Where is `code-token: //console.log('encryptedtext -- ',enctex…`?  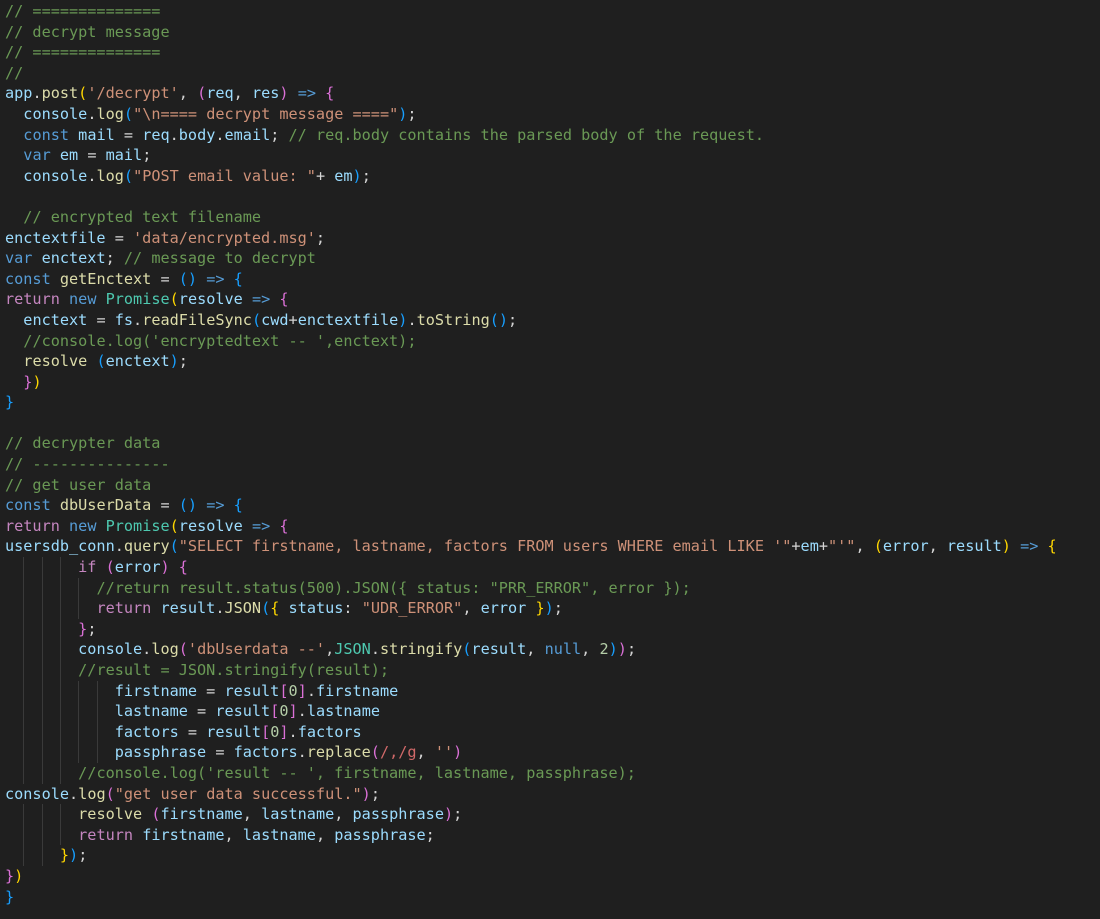 code-token: //console.log('encryptedtext -- ',enctex… is located at coordinates (220, 340).